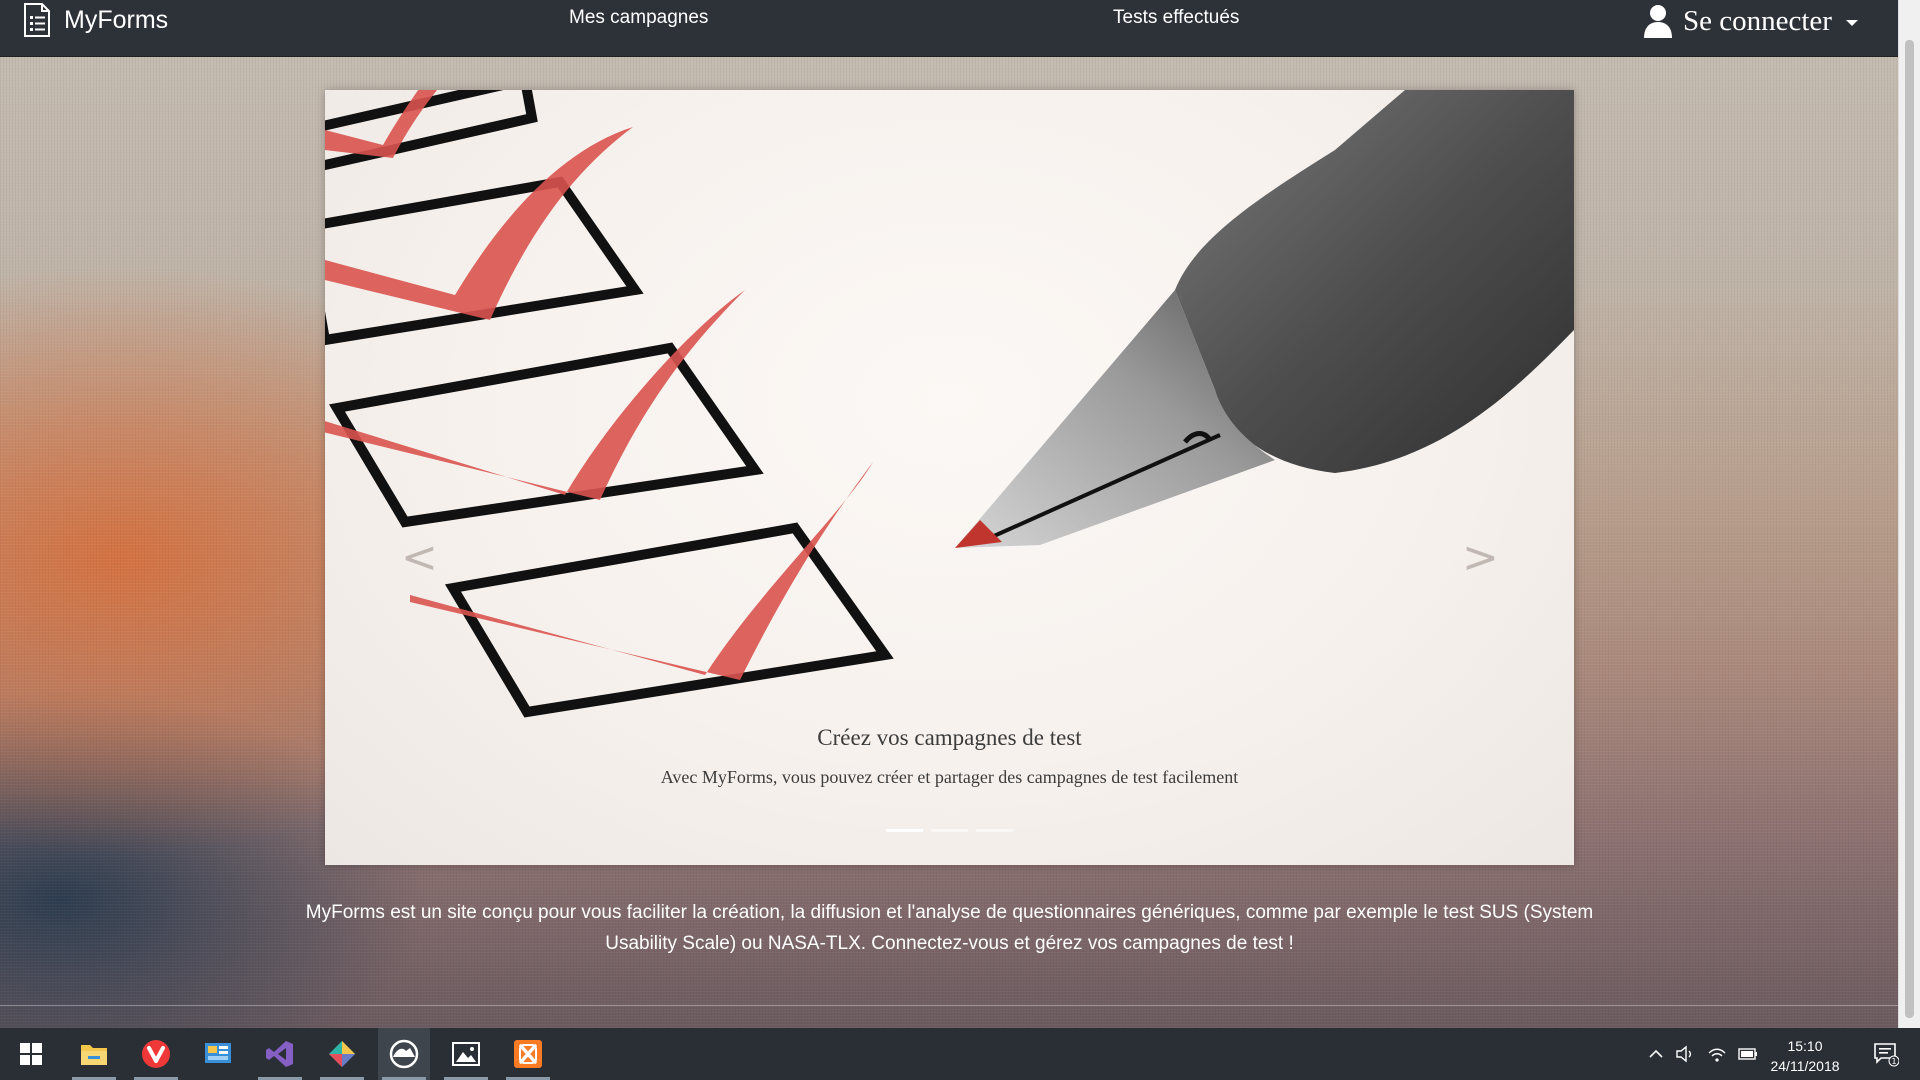 This screenshot has height=1080, width=1920. I want to click on carousel-title: Créez vos campagnes de test, so click(949, 737).